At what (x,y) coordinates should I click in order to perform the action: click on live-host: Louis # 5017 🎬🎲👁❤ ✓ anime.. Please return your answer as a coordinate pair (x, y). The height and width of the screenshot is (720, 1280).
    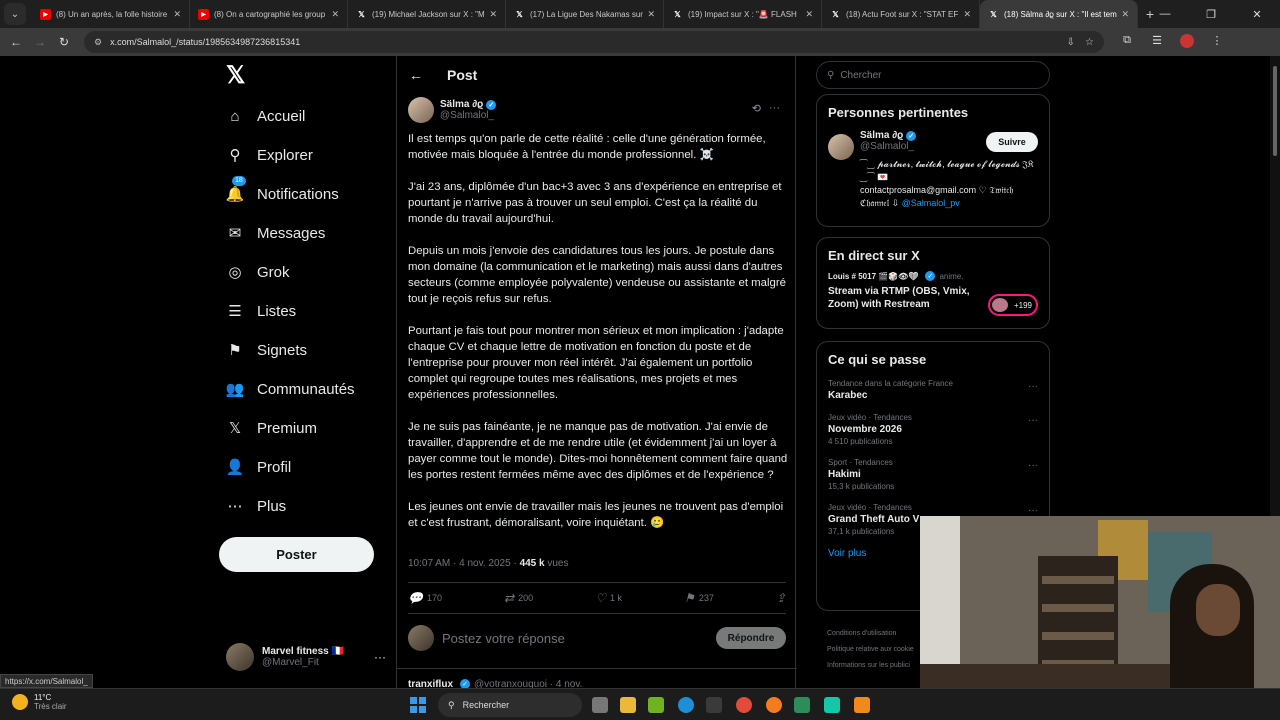
    Looking at the image, I should click on (933, 272).